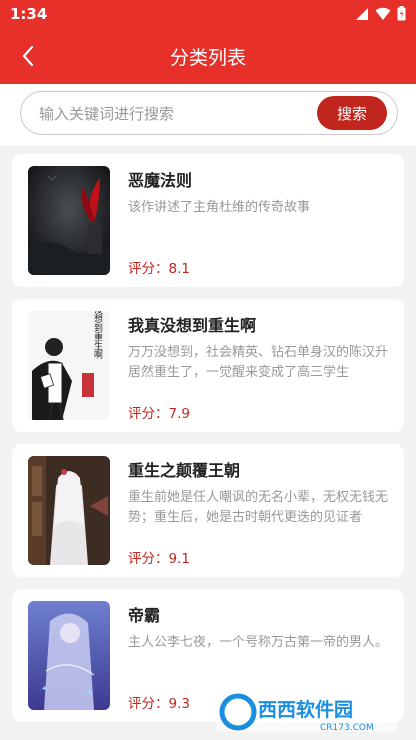  I want to click on watermark-text: 西西软件园, so click(305, 709).